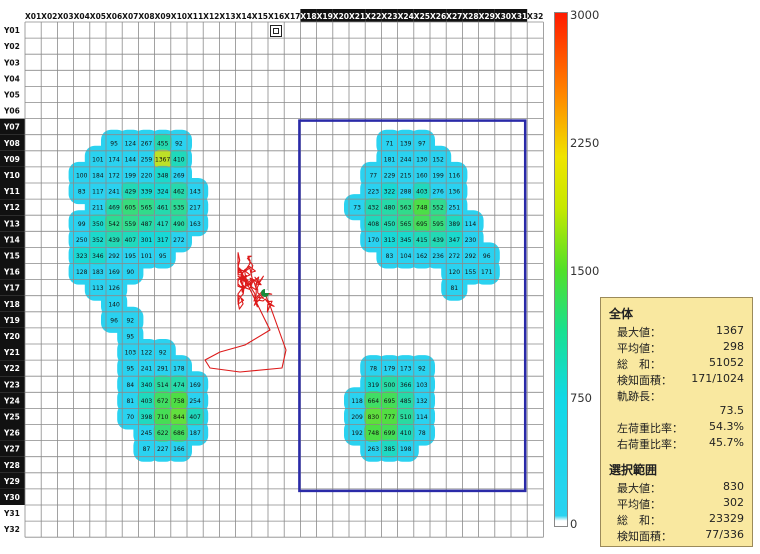 This screenshot has width=760, height=554. Describe the element at coordinates (49, 16) in the screenshot. I see `column-label: X02` at that location.